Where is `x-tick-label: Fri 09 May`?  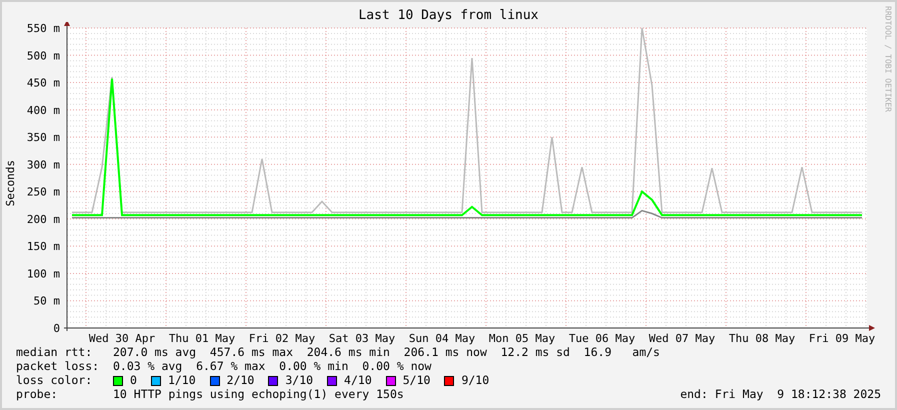
x-tick-label: Fri 09 May is located at coordinates (842, 338).